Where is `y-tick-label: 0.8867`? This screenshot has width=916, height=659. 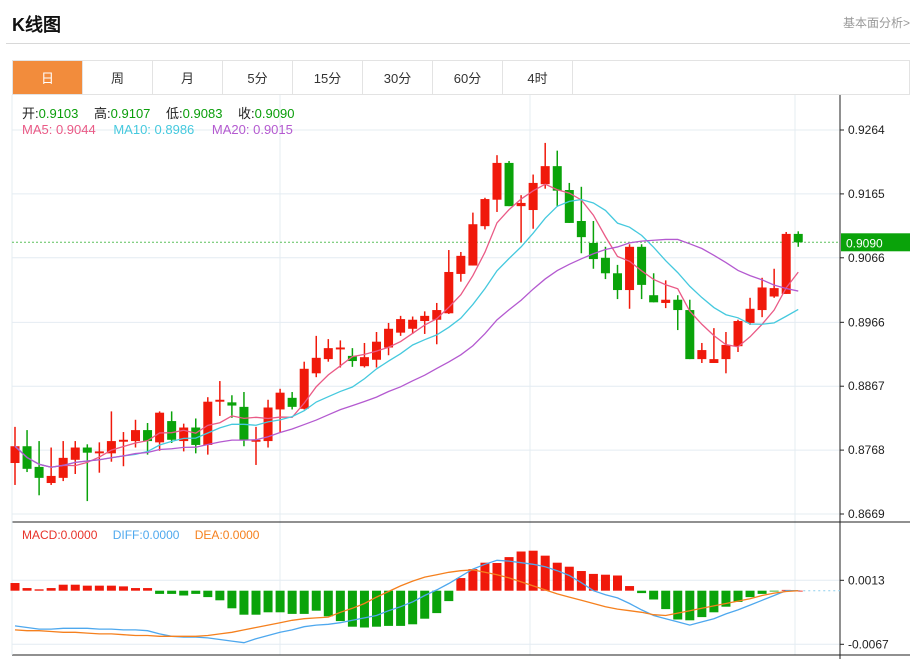
y-tick-label: 0.8867 is located at coordinates (866, 386).